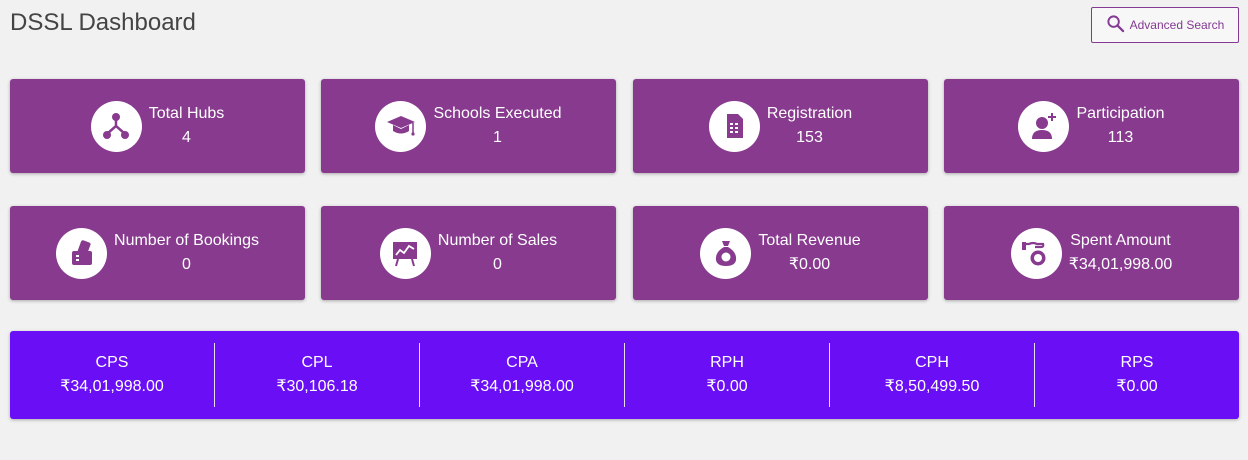 The height and width of the screenshot is (460, 1248). Describe the element at coordinates (726, 375) in the screenshot. I see `metric-rph: RPH ₹0.00` at that location.